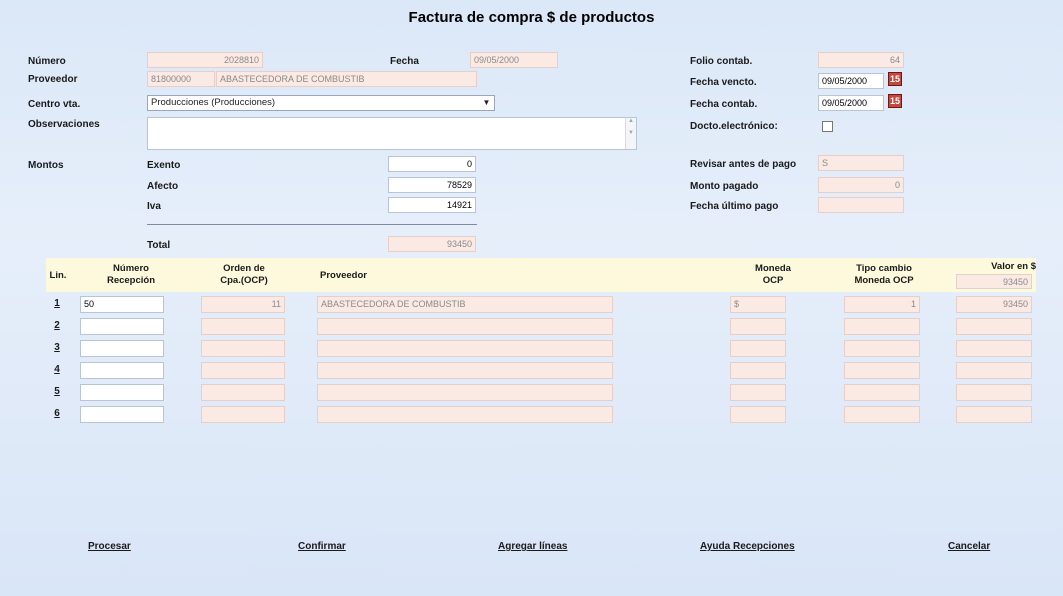 This screenshot has width=1063, height=596. Describe the element at coordinates (54, 104) in the screenshot. I see `centro-label: Centro vta.` at that location.